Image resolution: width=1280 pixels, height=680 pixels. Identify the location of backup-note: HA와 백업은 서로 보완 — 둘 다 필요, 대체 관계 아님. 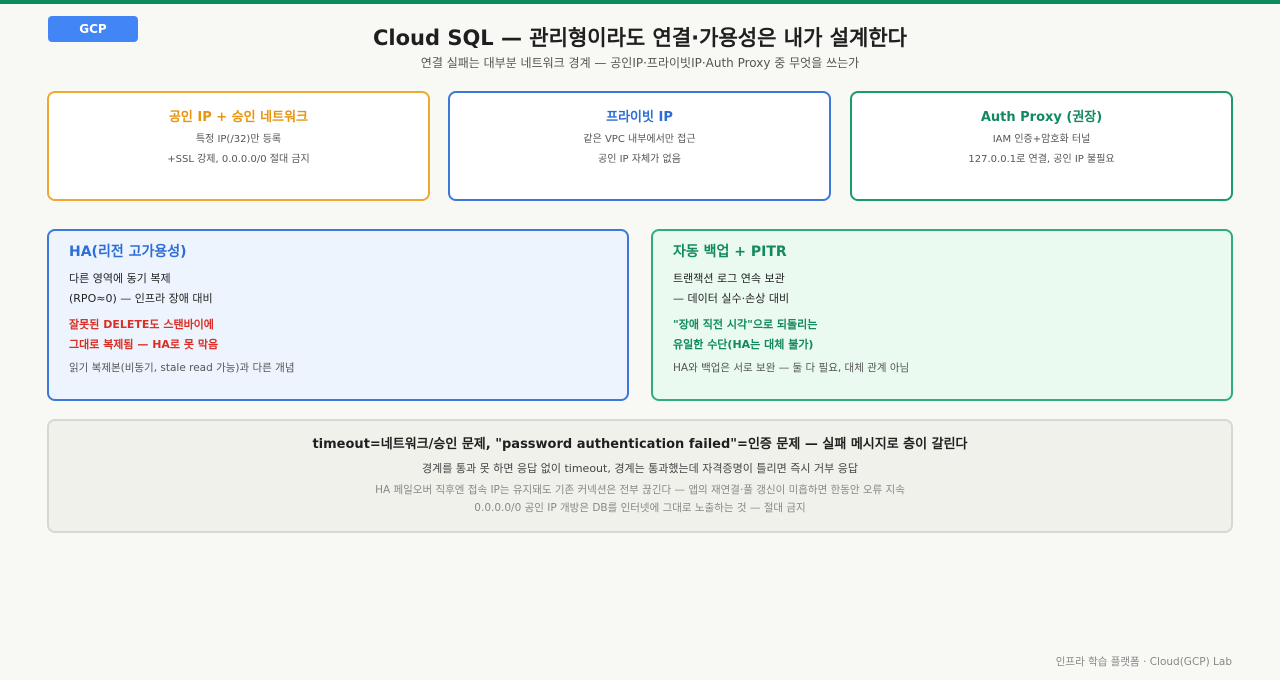
(791, 368).